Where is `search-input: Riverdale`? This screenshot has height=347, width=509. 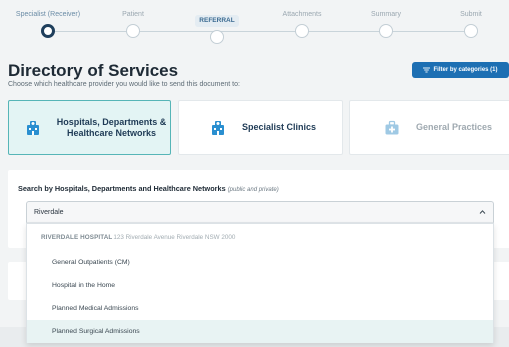
search-input: Riverdale is located at coordinates (260, 212).